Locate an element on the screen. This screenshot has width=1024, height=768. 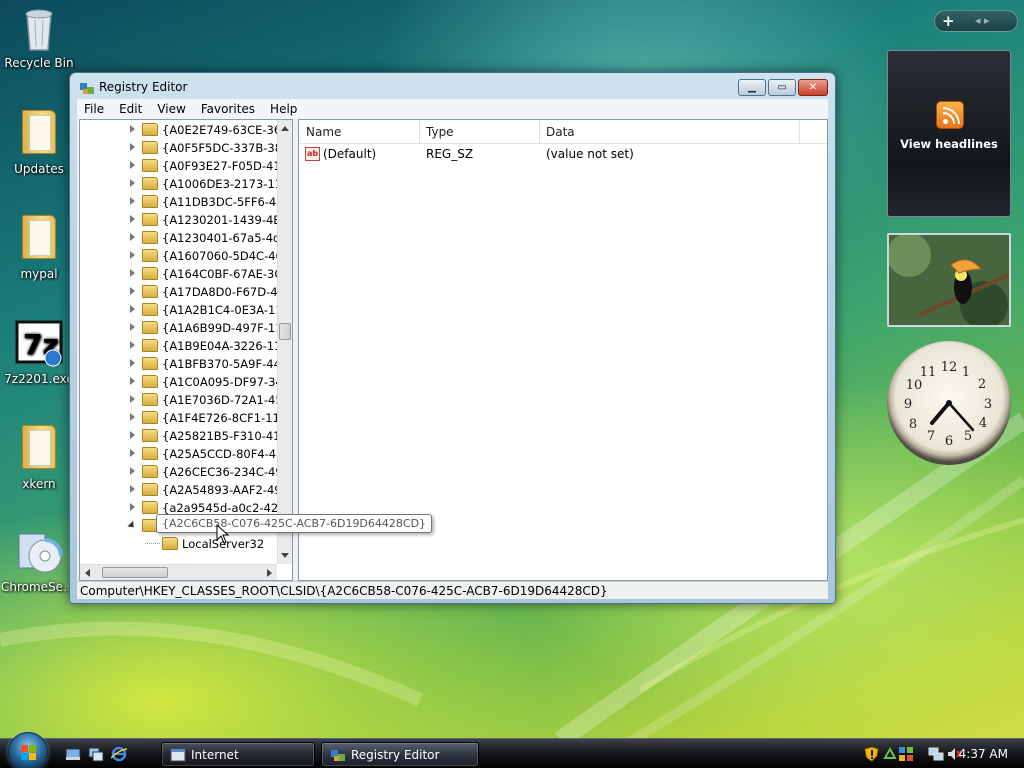
tree-item: {A1E7036D-72A1-4529 is located at coordinates (179, 400).